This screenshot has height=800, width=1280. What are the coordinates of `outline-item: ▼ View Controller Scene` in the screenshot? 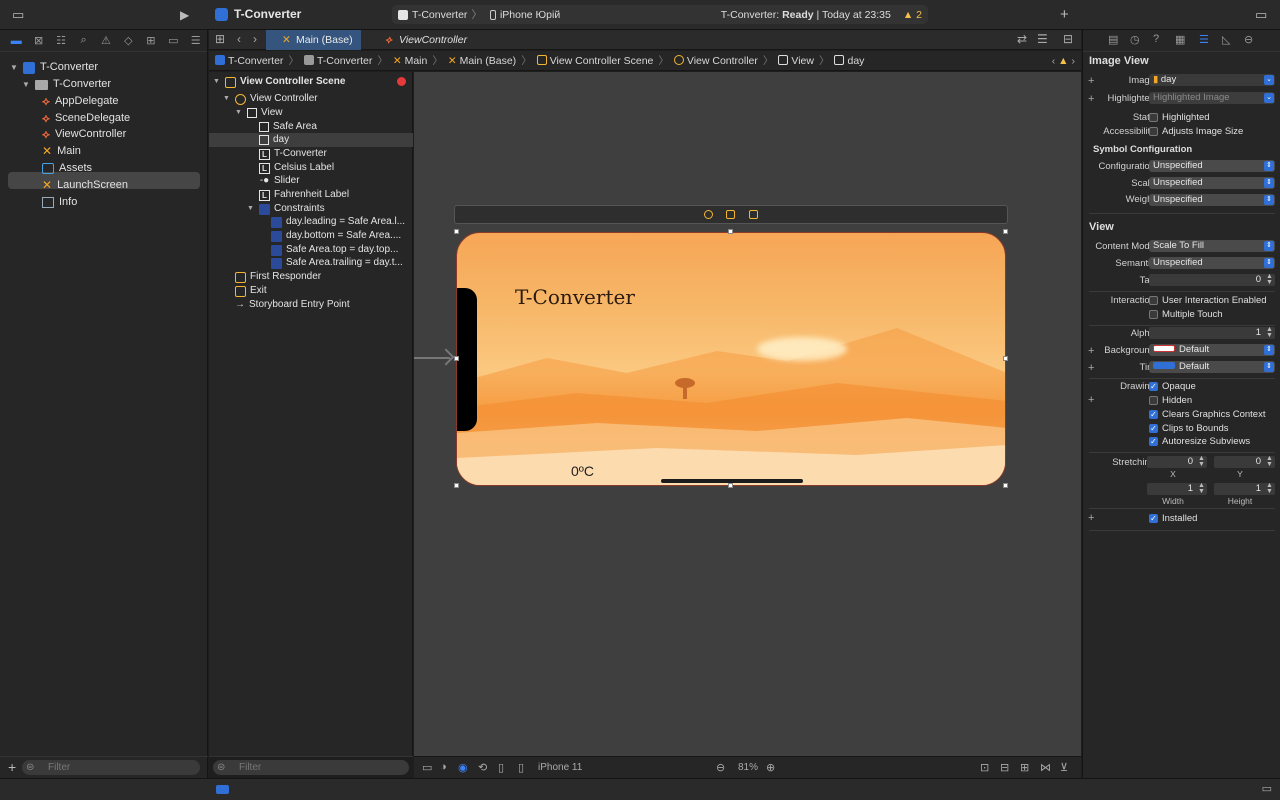 It's located at (279, 82).